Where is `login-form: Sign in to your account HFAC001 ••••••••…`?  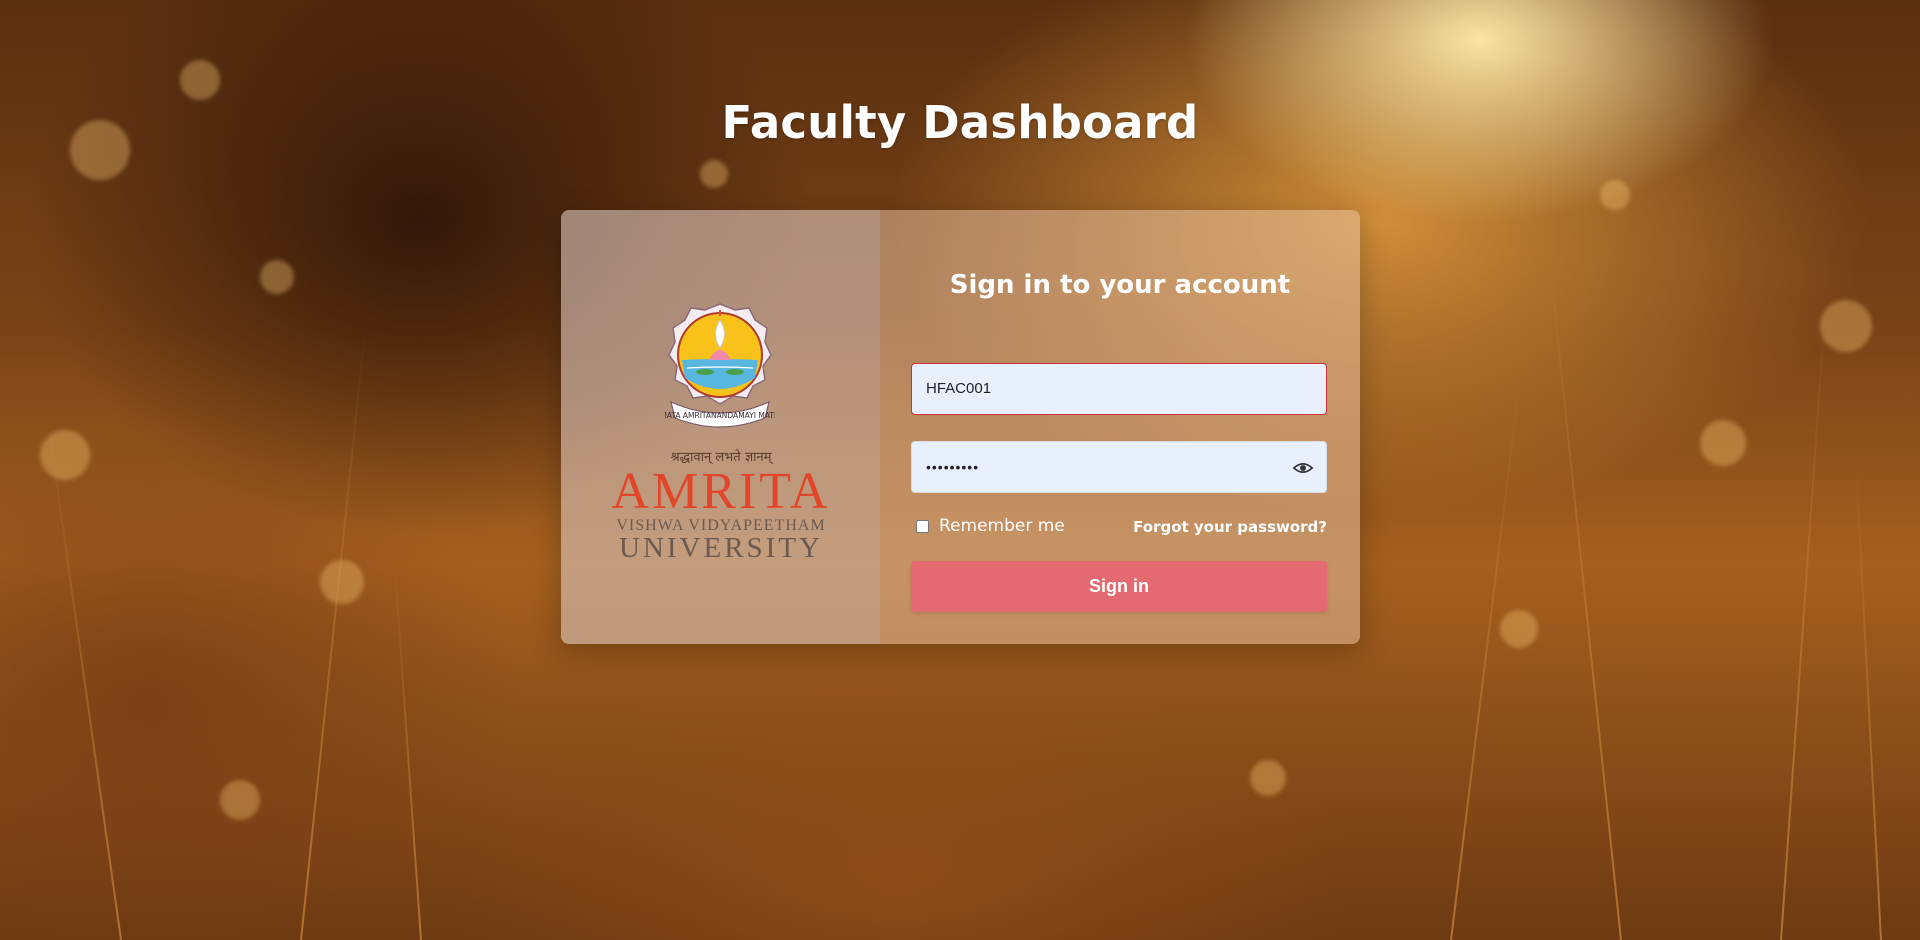
login-form: Sign in to your account HFAC001 ••••••••… is located at coordinates (1120, 427).